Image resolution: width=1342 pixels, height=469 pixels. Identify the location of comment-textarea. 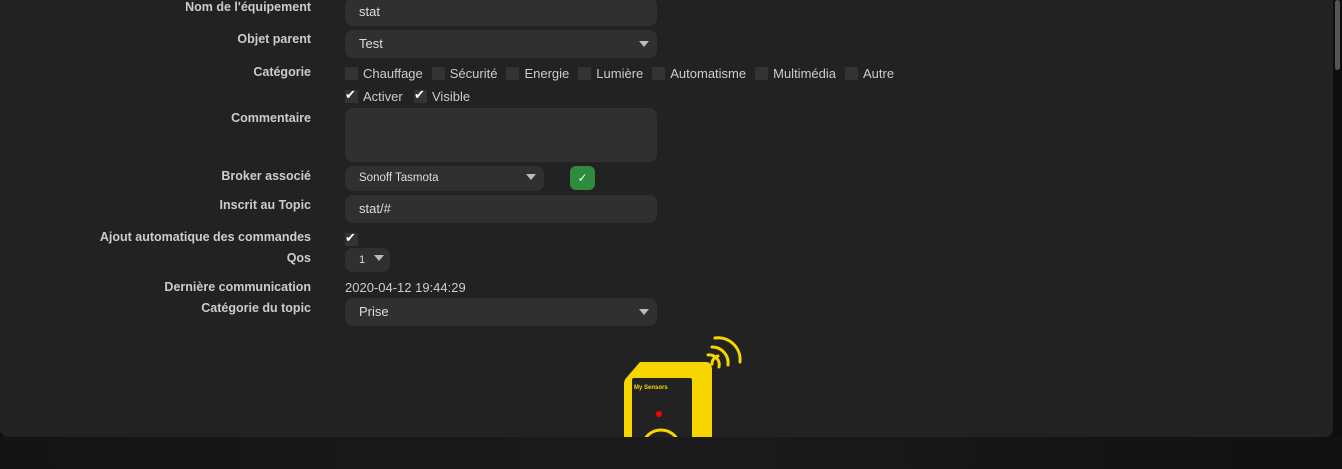
(501, 135).